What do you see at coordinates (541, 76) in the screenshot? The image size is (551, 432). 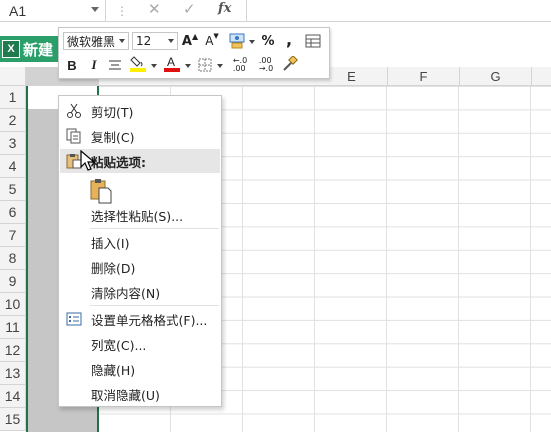 I see `column-header-partial` at bounding box center [541, 76].